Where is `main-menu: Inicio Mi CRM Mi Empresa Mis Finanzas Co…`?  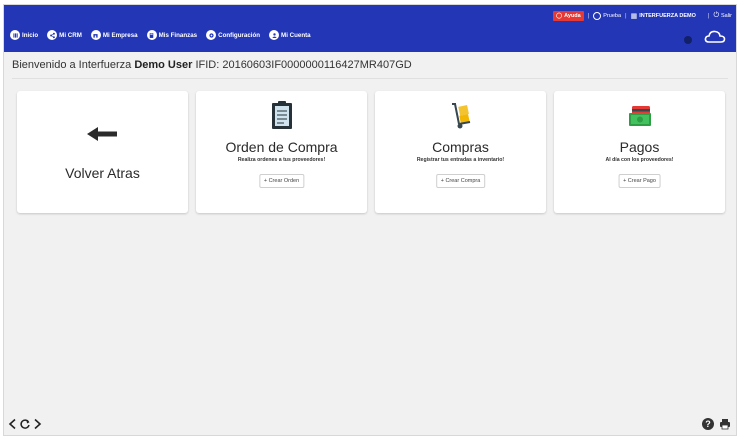 main-menu: Inicio Mi CRM Mi Empresa Mis Finanzas Co… is located at coordinates (160, 35).